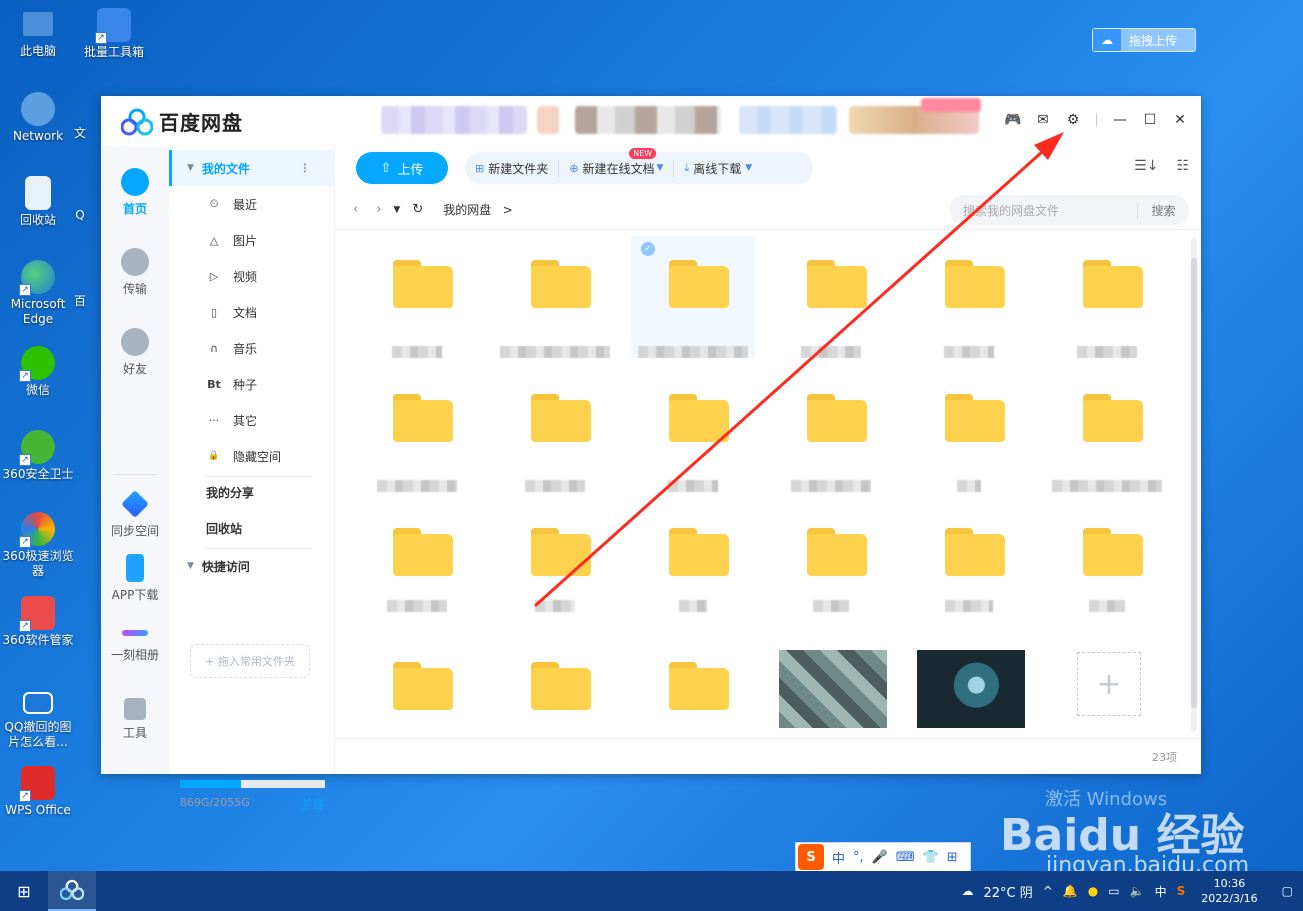 The height and width of the screenshot is (911, 1303). Describe the element at coordinates (1229, 891) in the screenshot. I see `clock: 10:36 2022/3/16` at that location.